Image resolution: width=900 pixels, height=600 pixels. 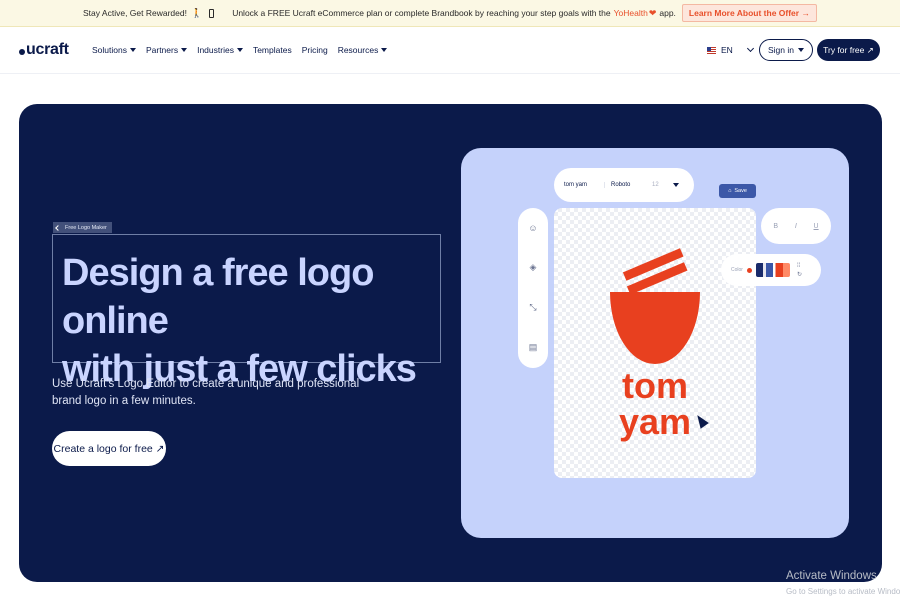 What do you see at coordinates (533, 266) in the screenshot?
I see `shapes-icon: ◈` at bounding box center [533, 266].